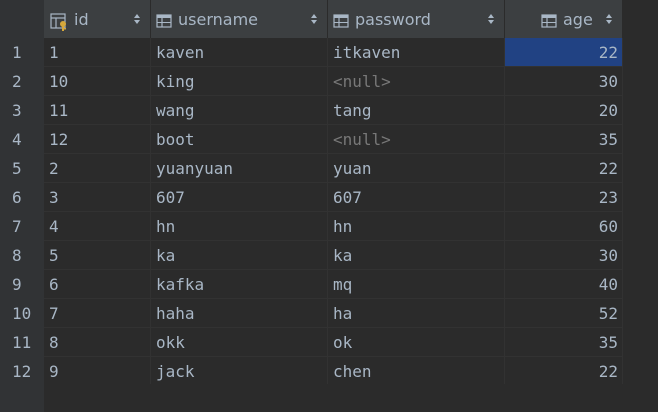 The width and height of the screenshot is (658, 412). I want to click on row-number: 8, so click(22, 255).